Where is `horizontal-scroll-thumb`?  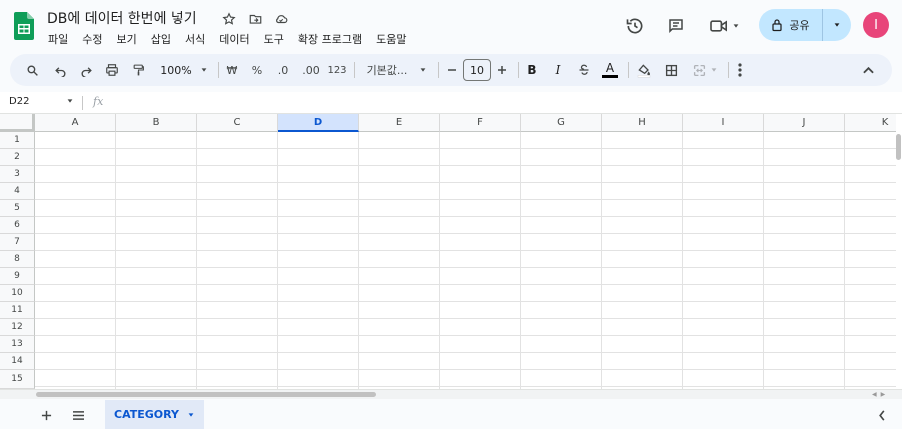
horizontal-scroll-thumb is located at coordinates (206, 394).